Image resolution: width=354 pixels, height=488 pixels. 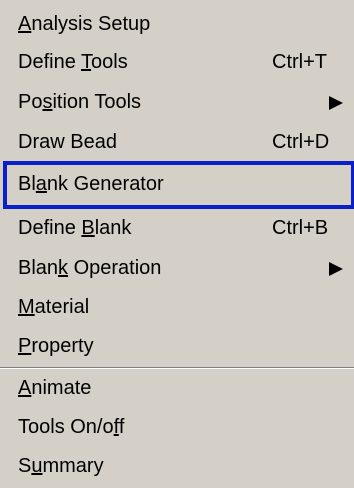 What do you see at coordinates (61, 466) in the screenshot?
I see `menu-item-label: Summary` at bounding box center [61, 466].